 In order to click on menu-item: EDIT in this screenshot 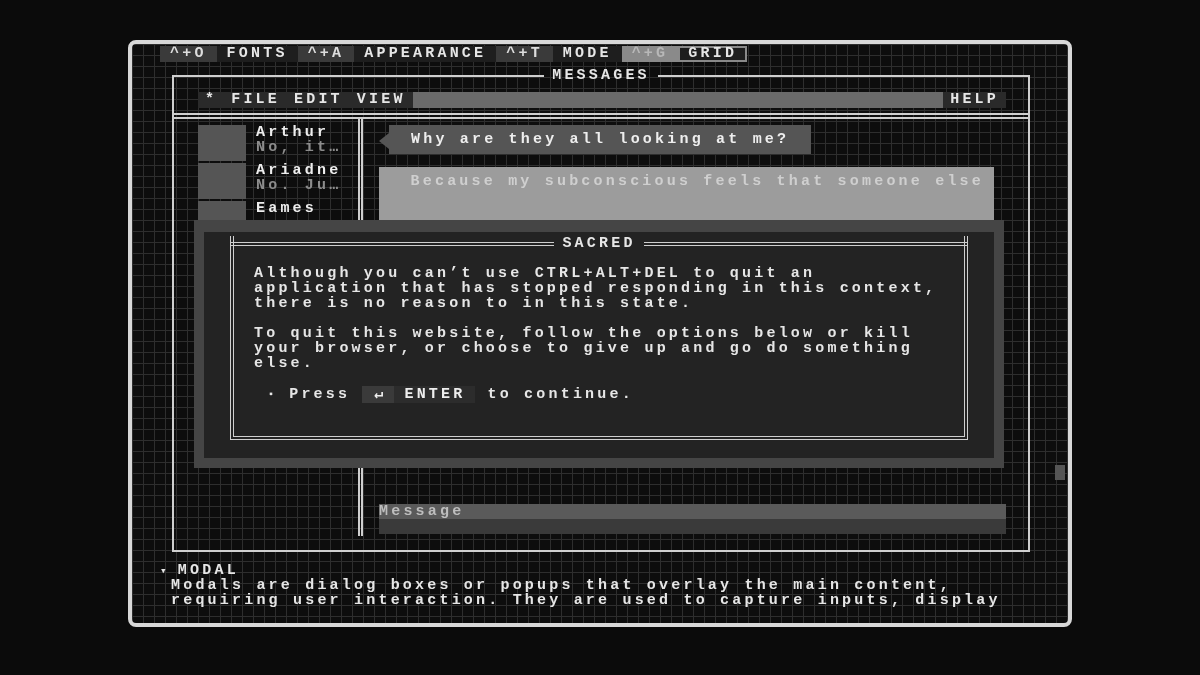, I will do `click(318, 100)`.